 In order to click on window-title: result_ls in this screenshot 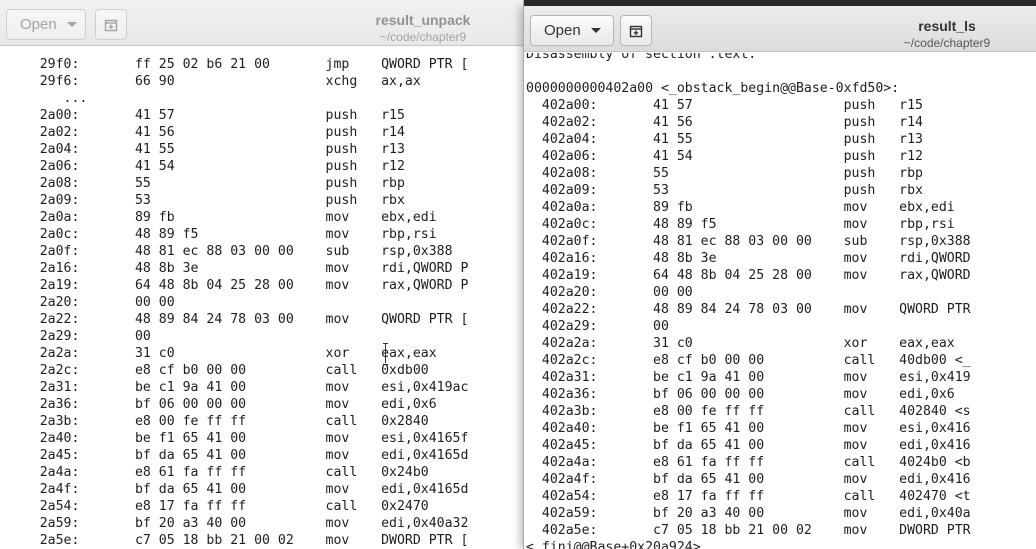, I will do `click(947, 26)`.